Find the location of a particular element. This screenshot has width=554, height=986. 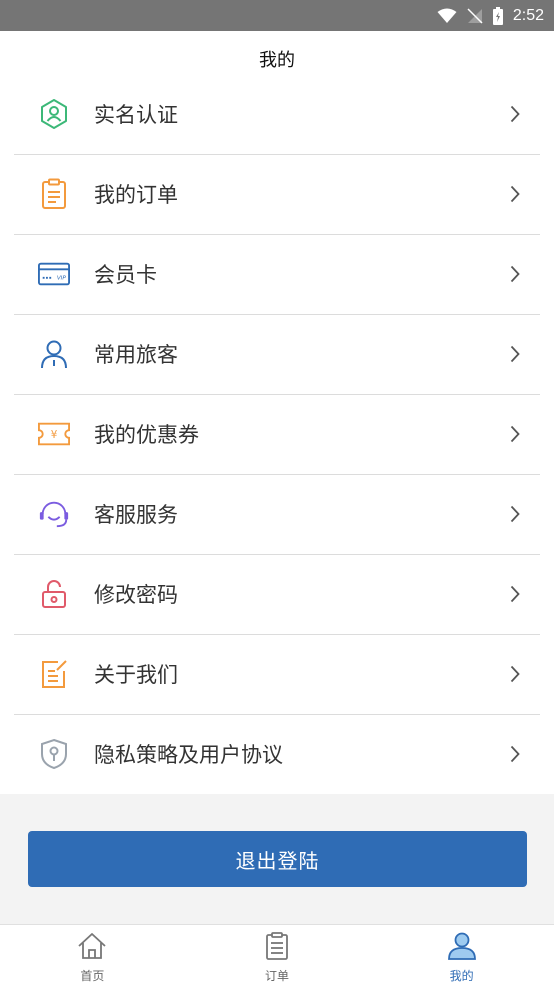

no-signal-icon is located at coordinates (475, 15).